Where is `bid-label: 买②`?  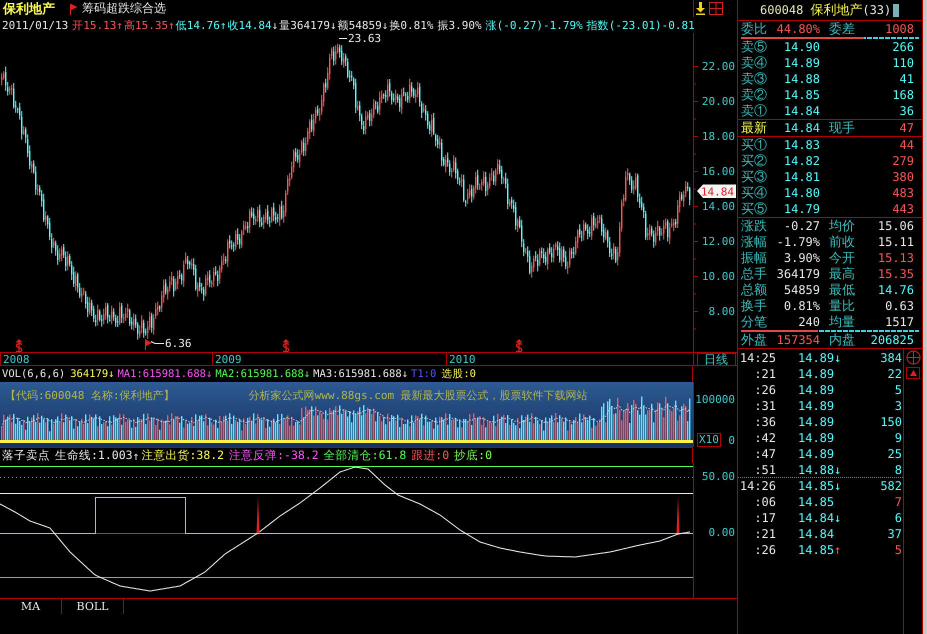
bid-label: 买② is located at coordinates (754, 161).